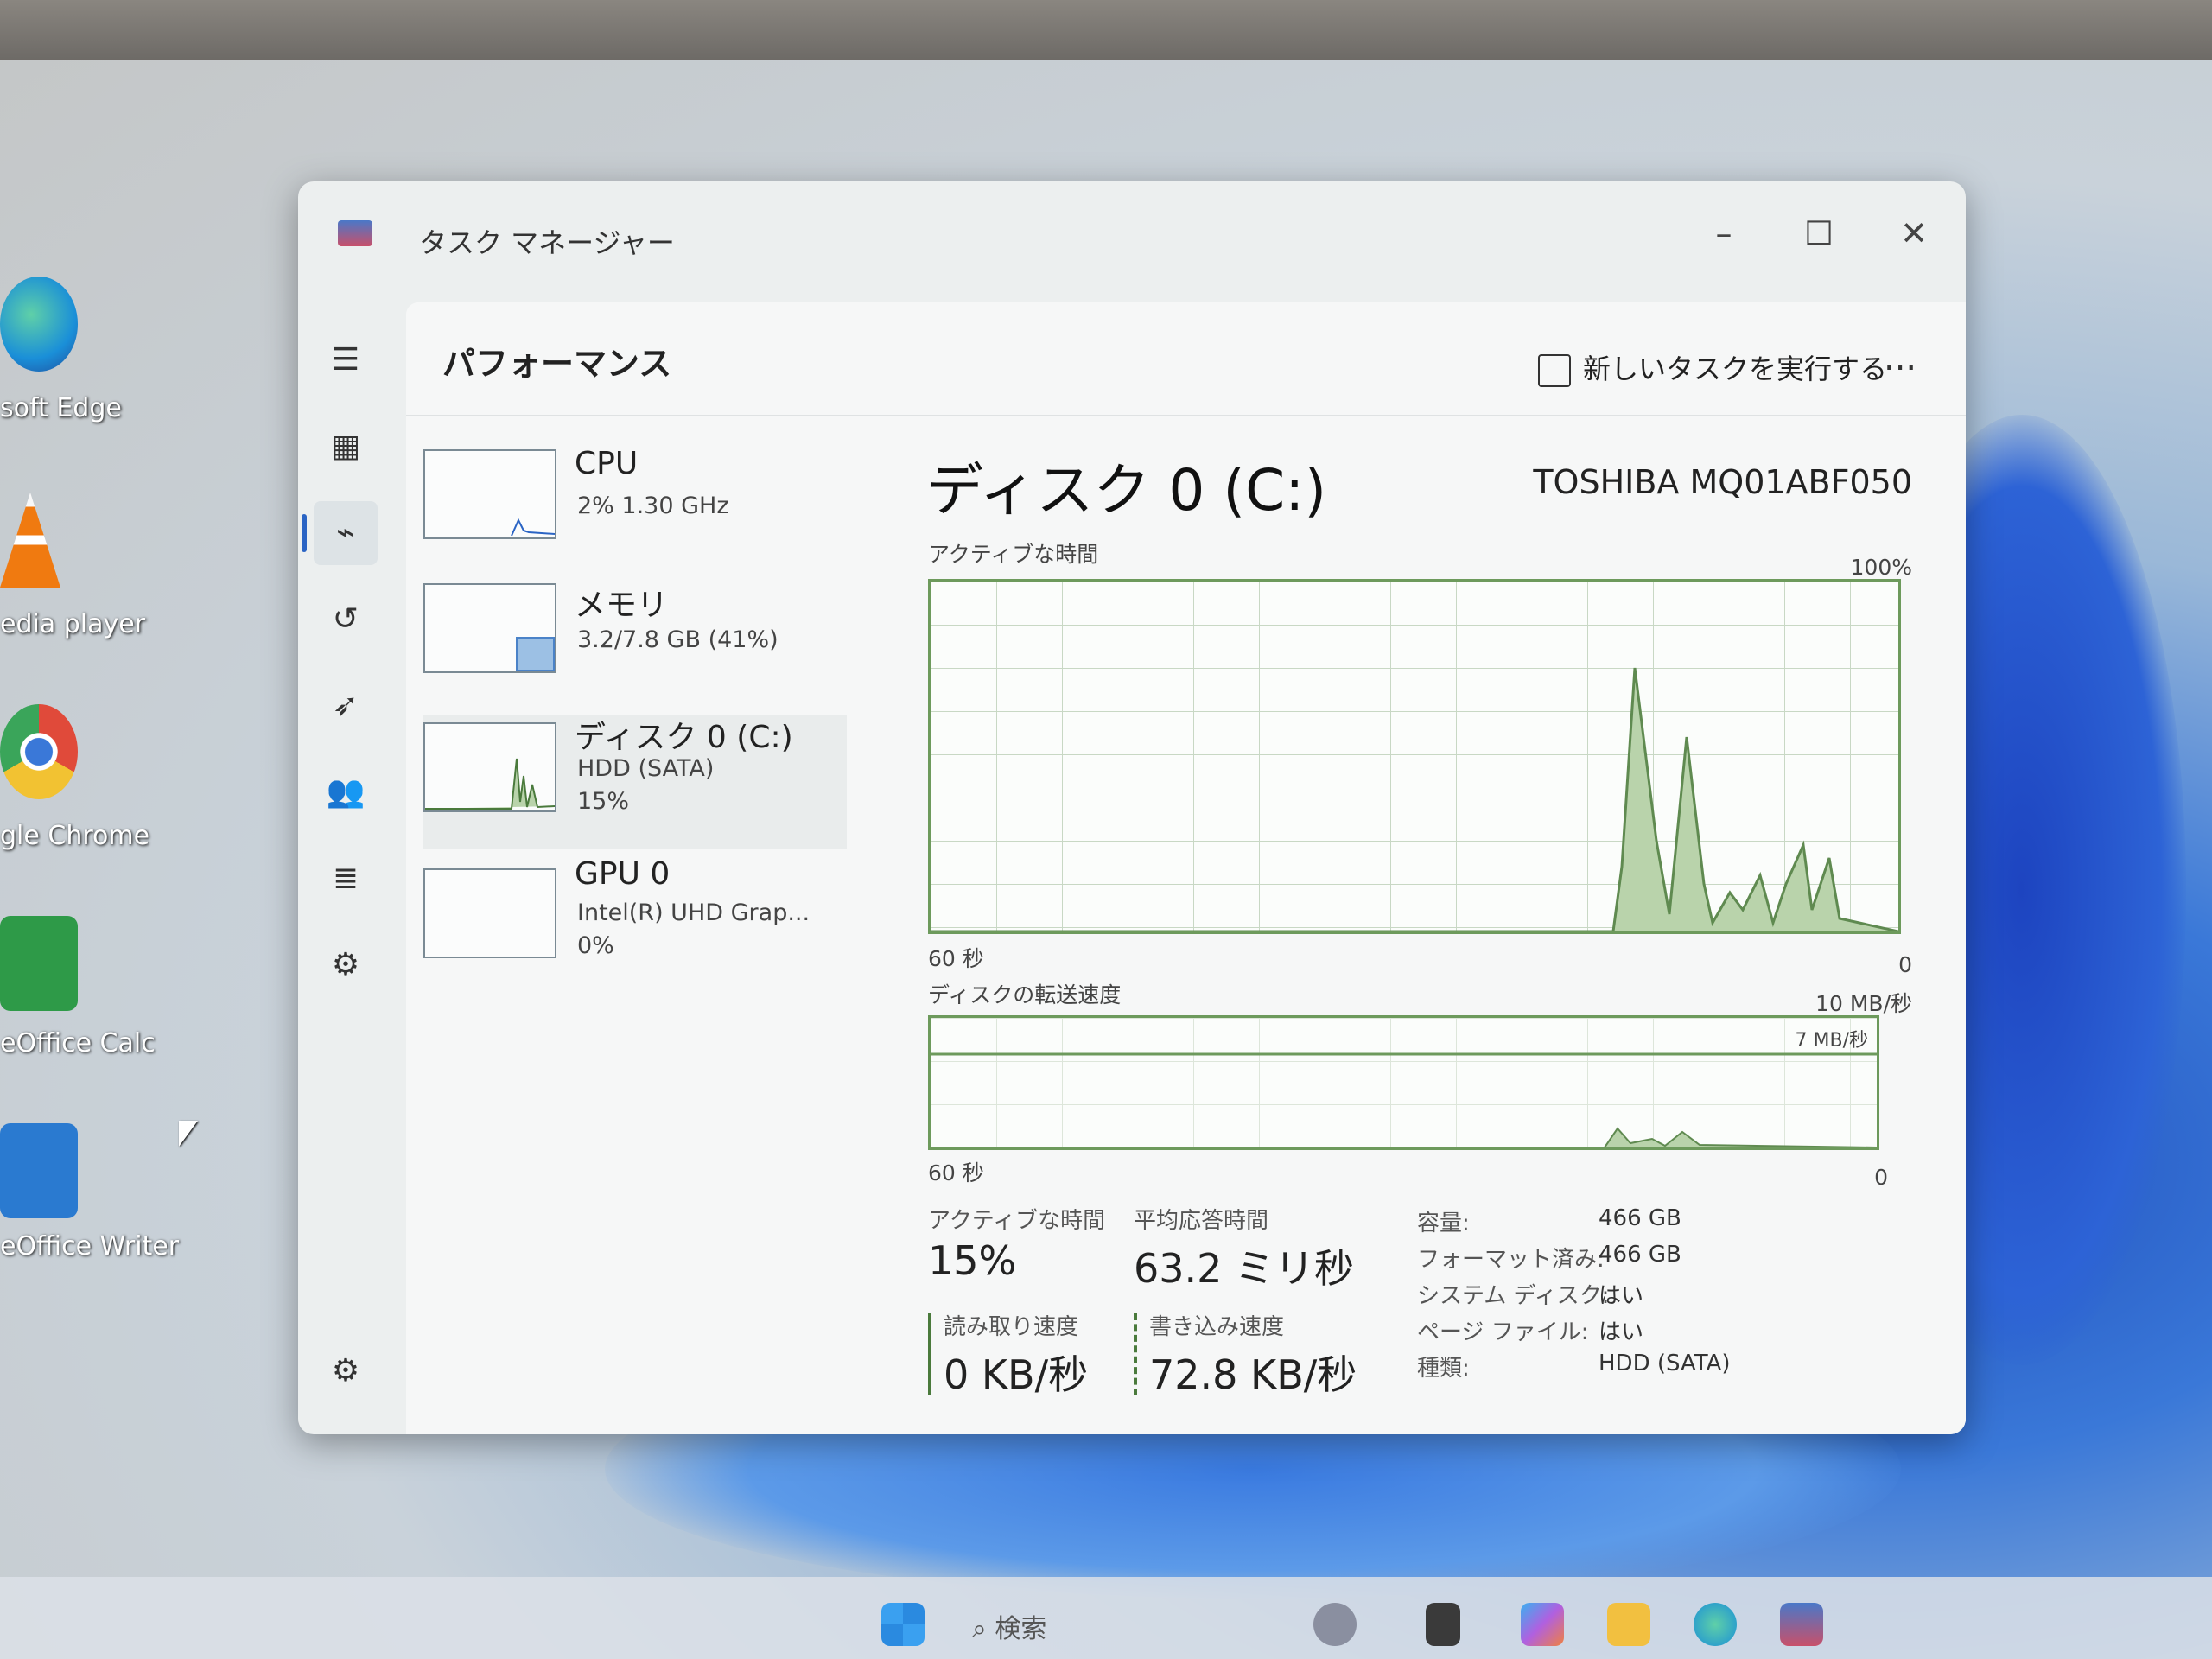  I want to click on resource-item-cpu: CPU 2% 1.30 GHz, so click(635, 508).